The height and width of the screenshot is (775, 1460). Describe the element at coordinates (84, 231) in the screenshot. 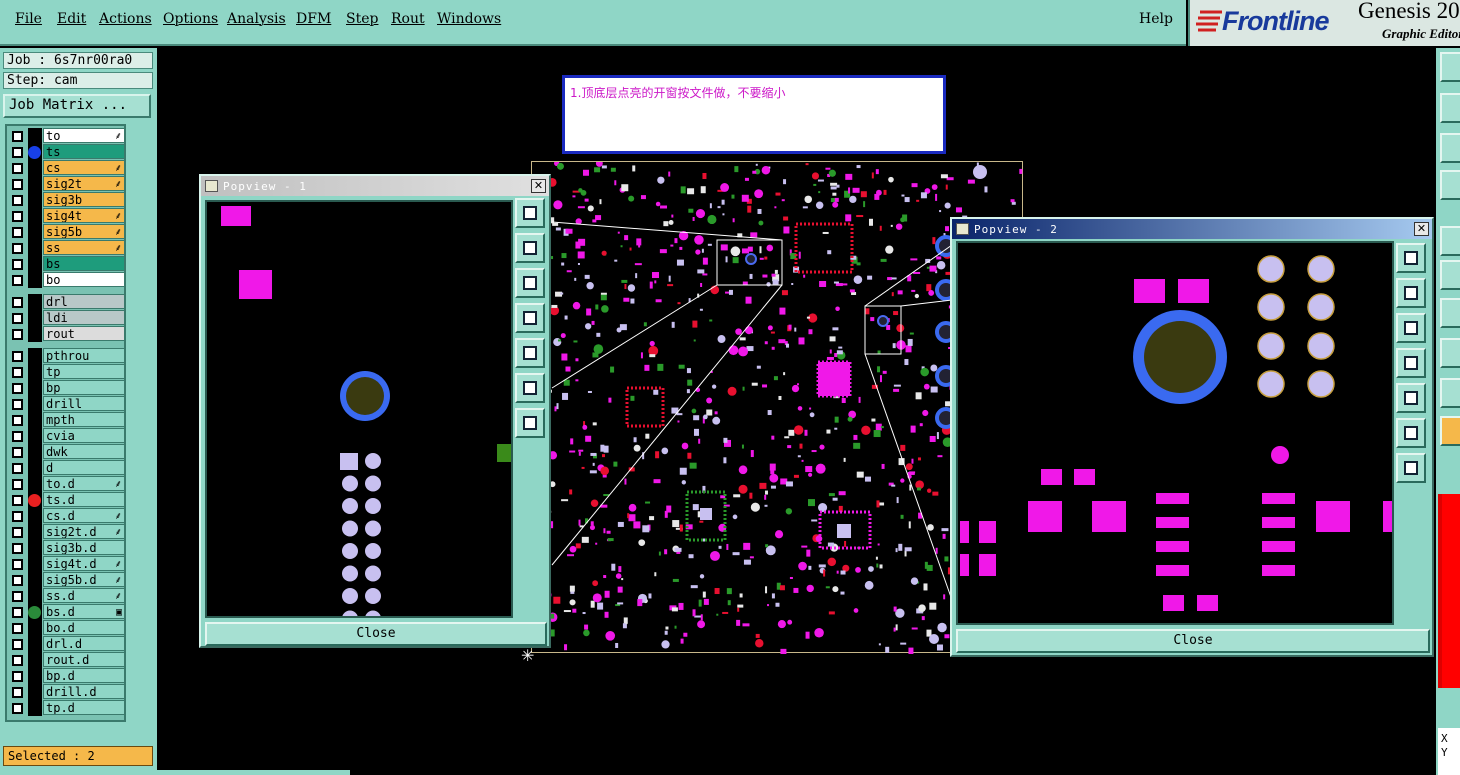

I see `layer-name: sig5b ⸙` at that location.